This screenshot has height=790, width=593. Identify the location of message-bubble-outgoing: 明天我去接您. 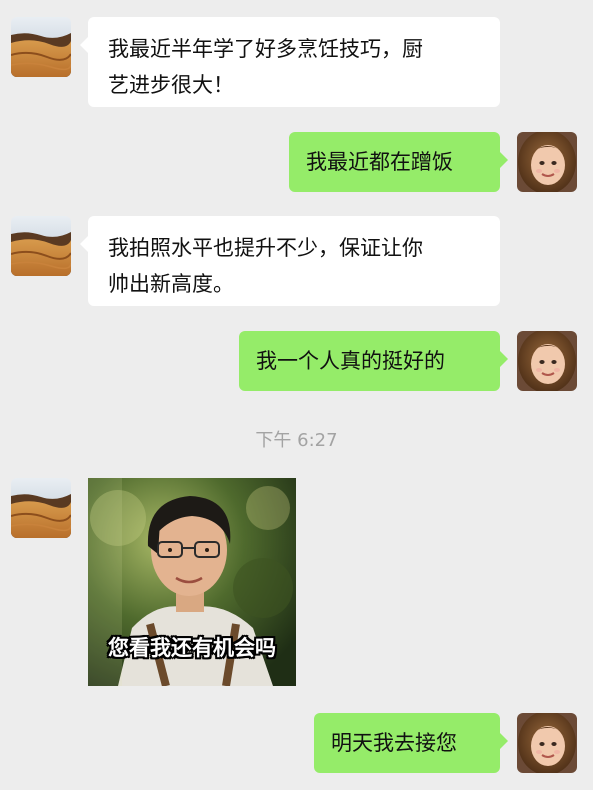
(411, 743).